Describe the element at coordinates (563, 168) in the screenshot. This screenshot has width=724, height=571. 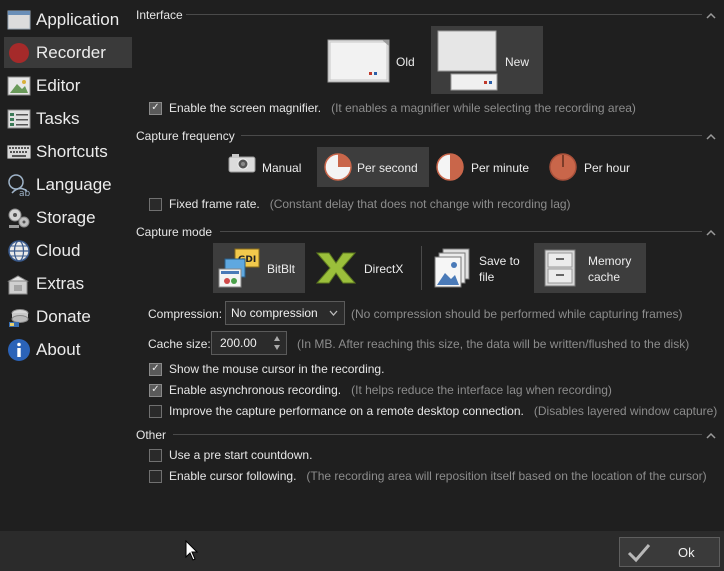
I see `clock-hour-icon` at that location.